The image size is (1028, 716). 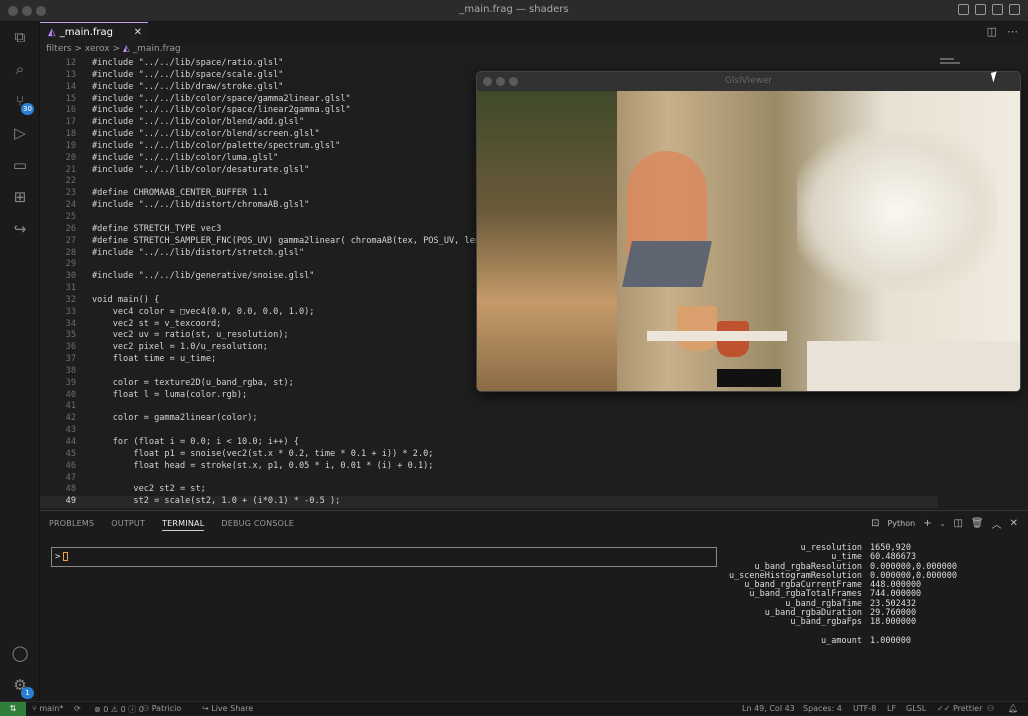 What do you see at coordinates (927, 523) in the screenshot?
I see `new-terminal-icon: +` at bounding box center [927, 523].